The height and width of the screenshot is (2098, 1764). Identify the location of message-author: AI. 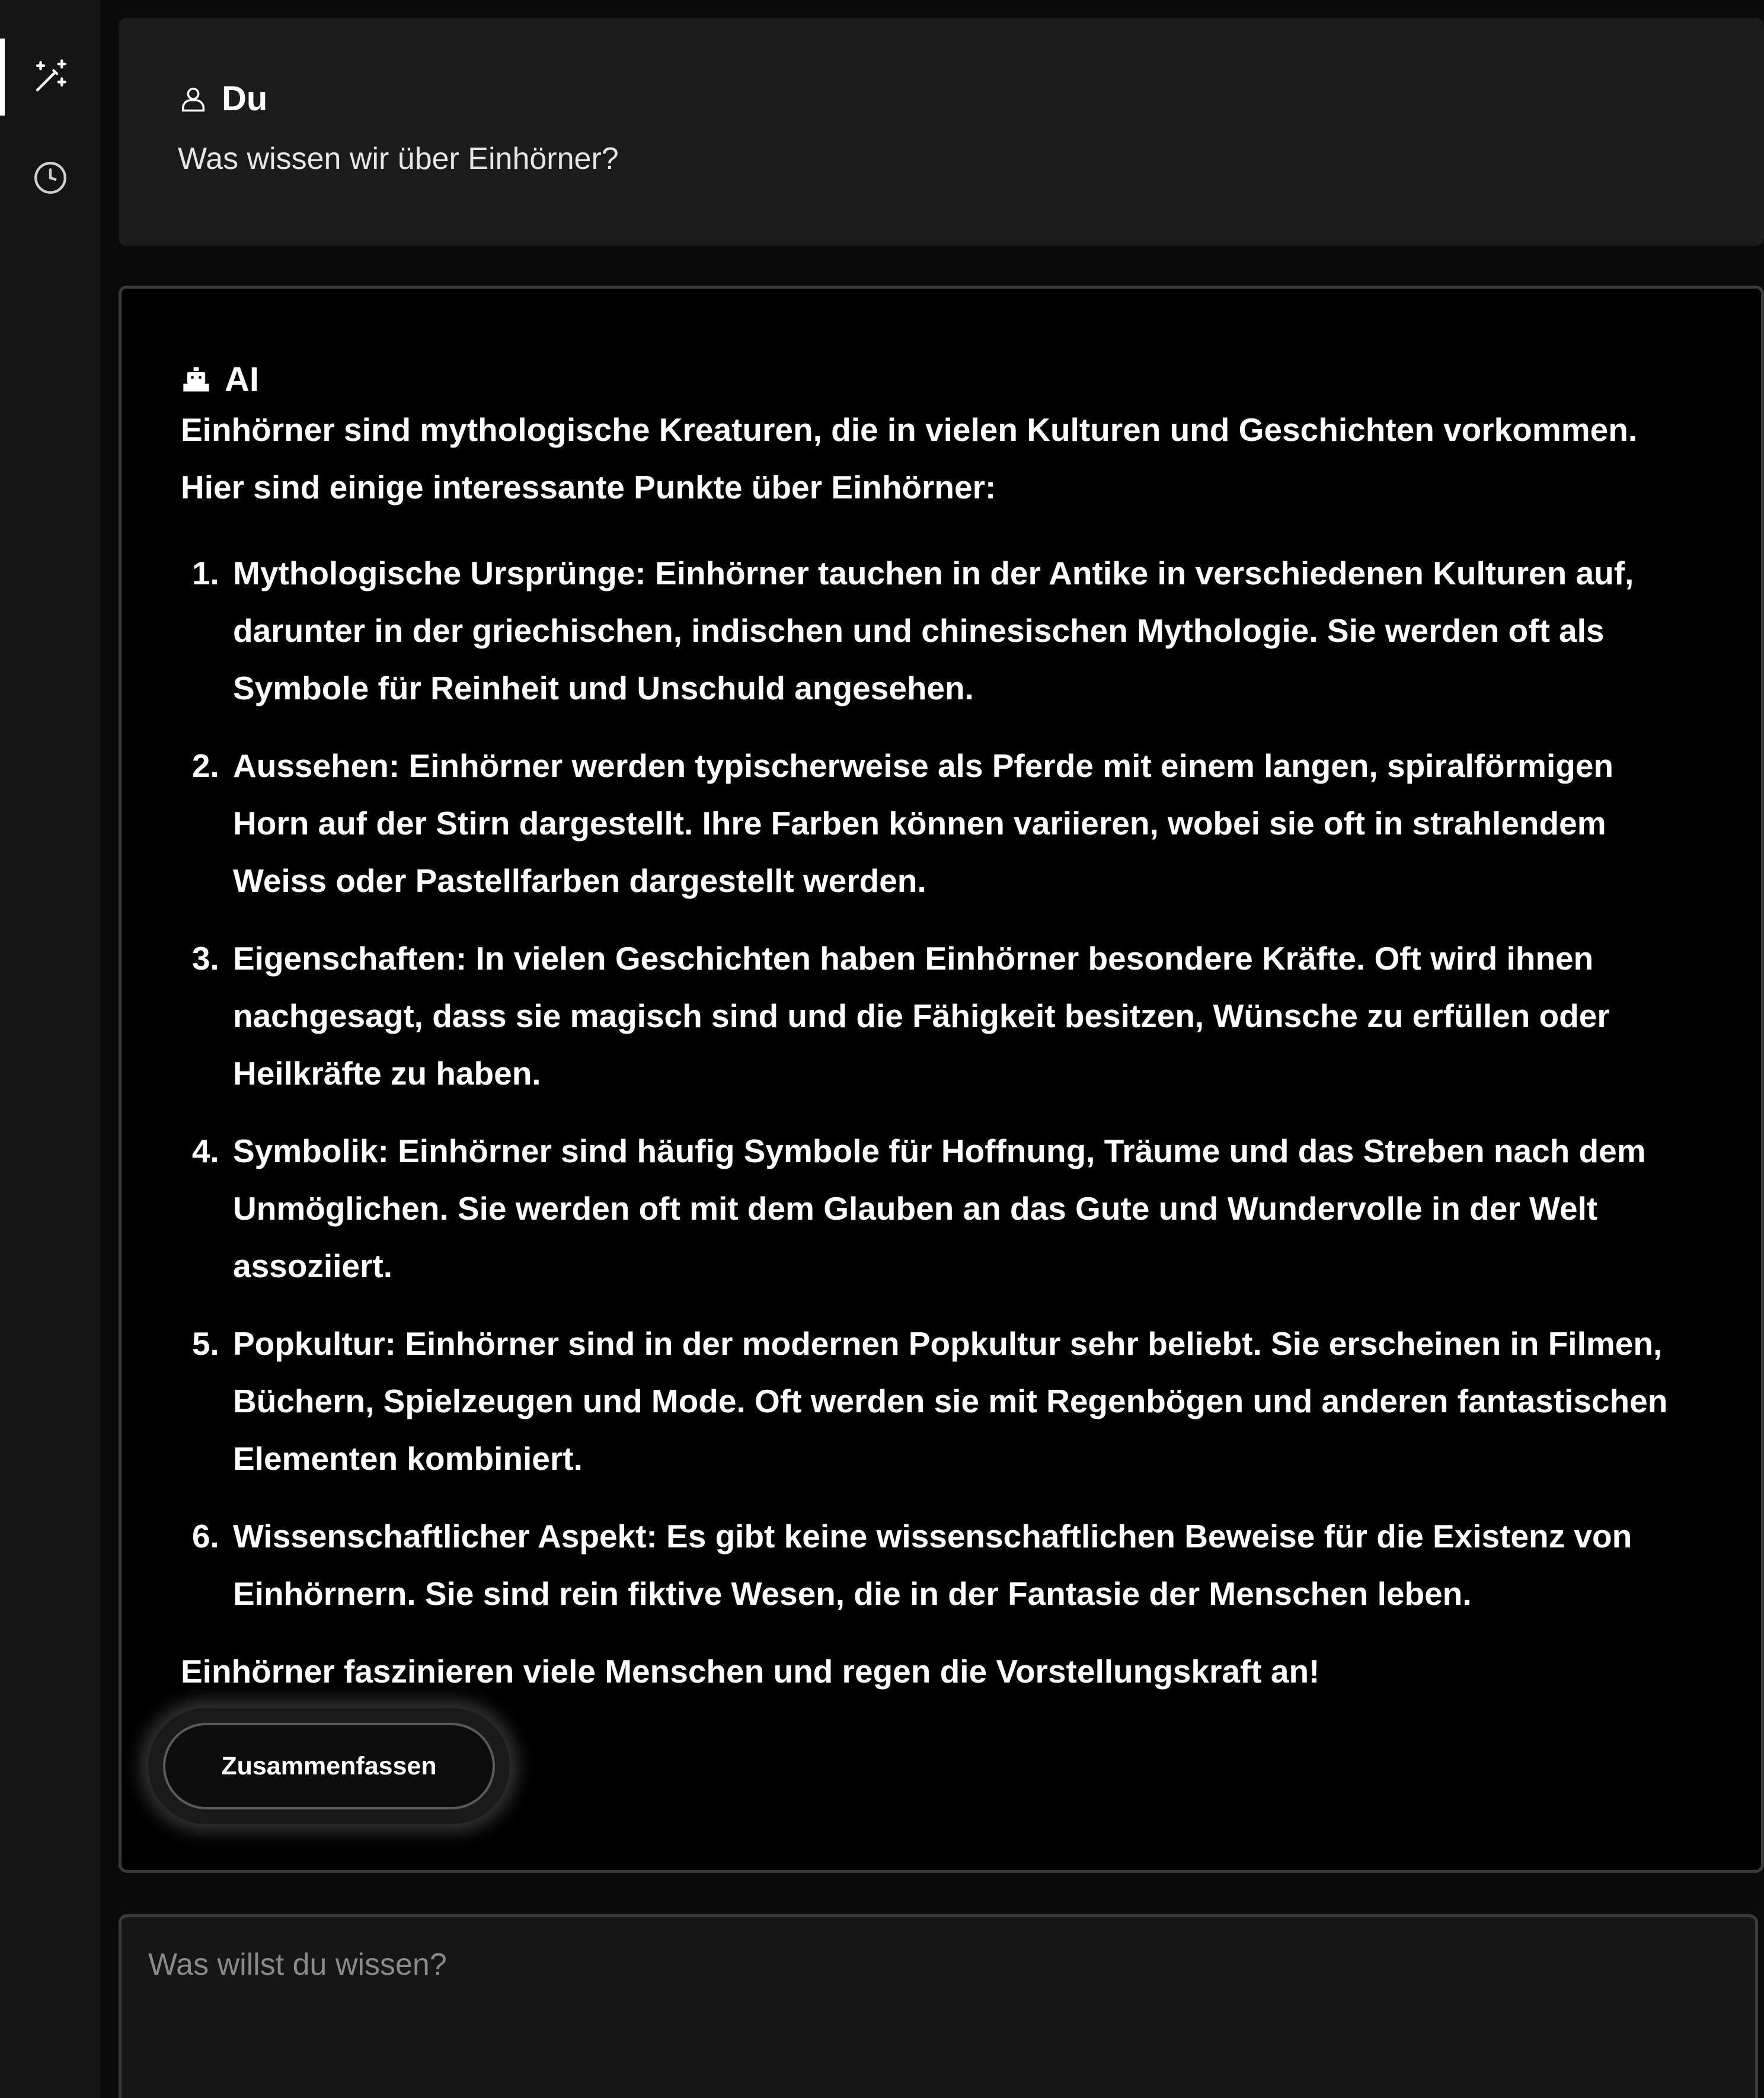
(242, 379).